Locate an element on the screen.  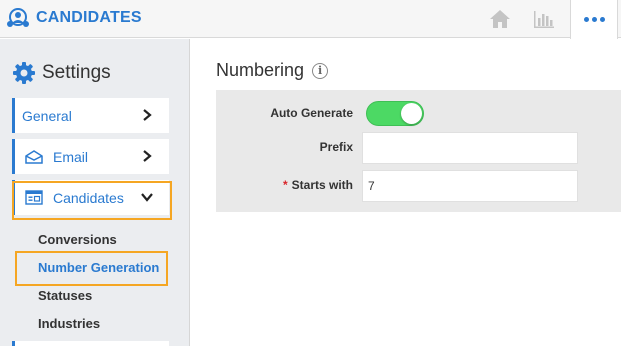
starts-with-label-row: * Starts with is located at coordinates (318, 185).